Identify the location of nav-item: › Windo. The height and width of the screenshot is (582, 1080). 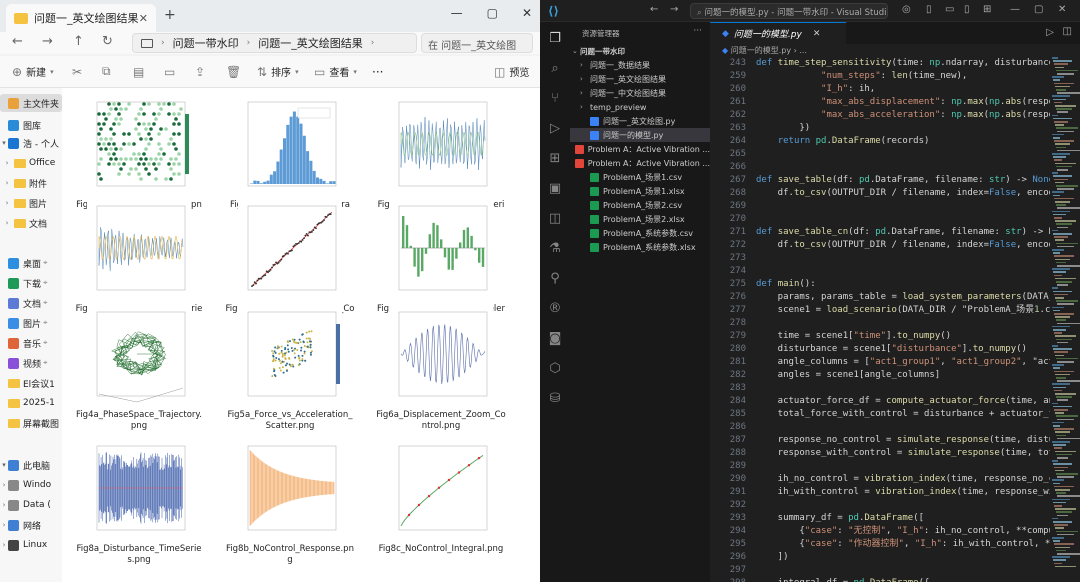
(31, 485).